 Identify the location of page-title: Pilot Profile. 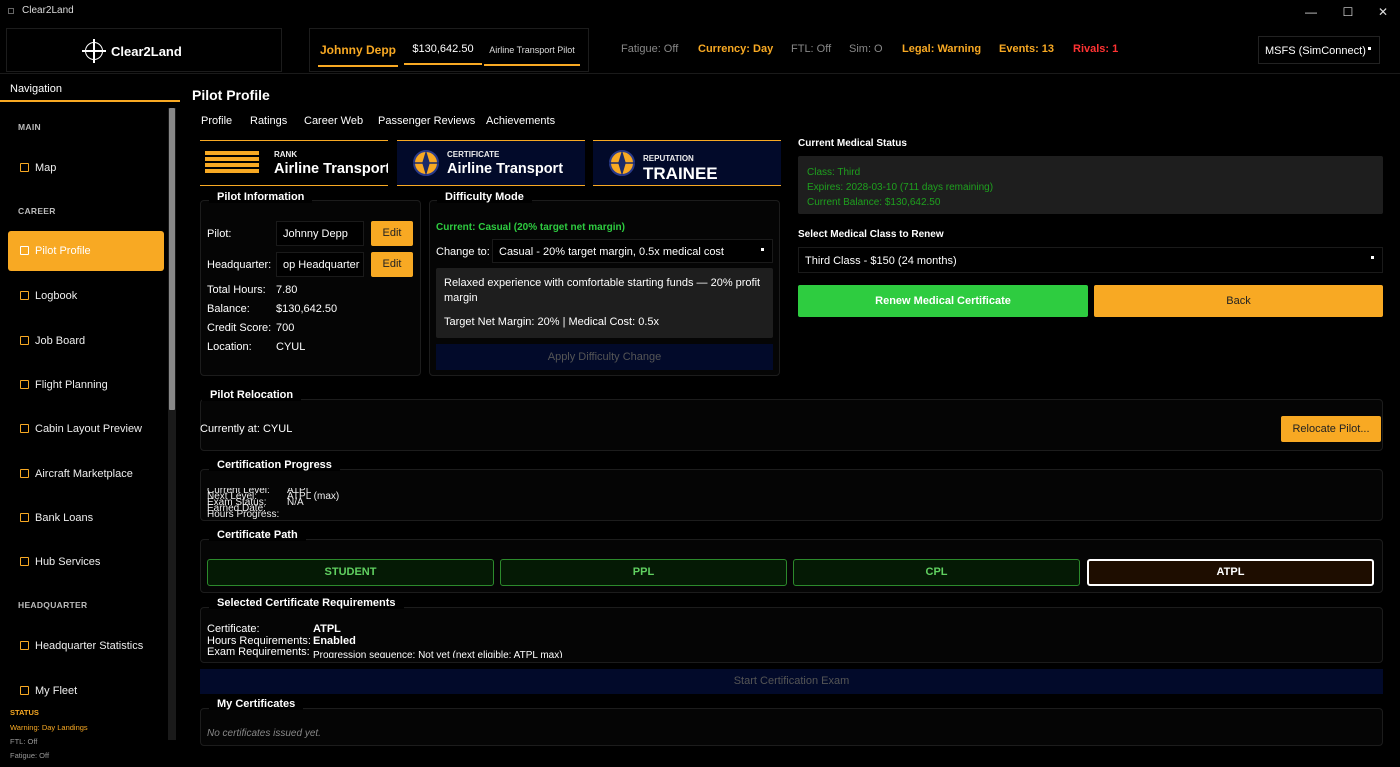
(231, 95).